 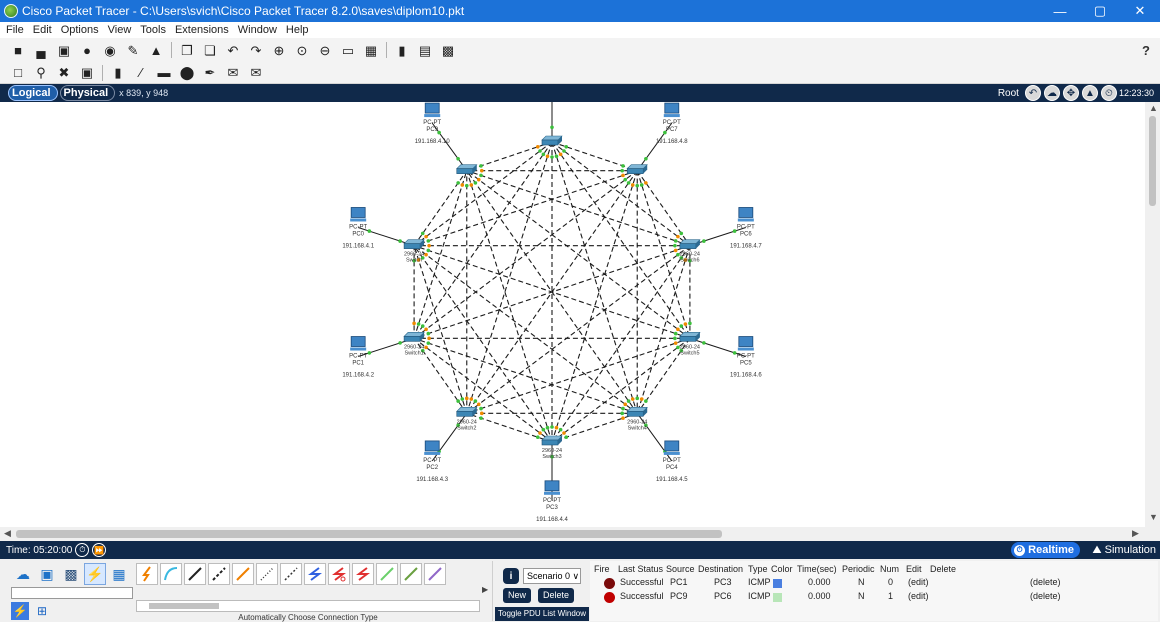 I want to click on inspect-icon: ⚲, so click(x=41, y=73).